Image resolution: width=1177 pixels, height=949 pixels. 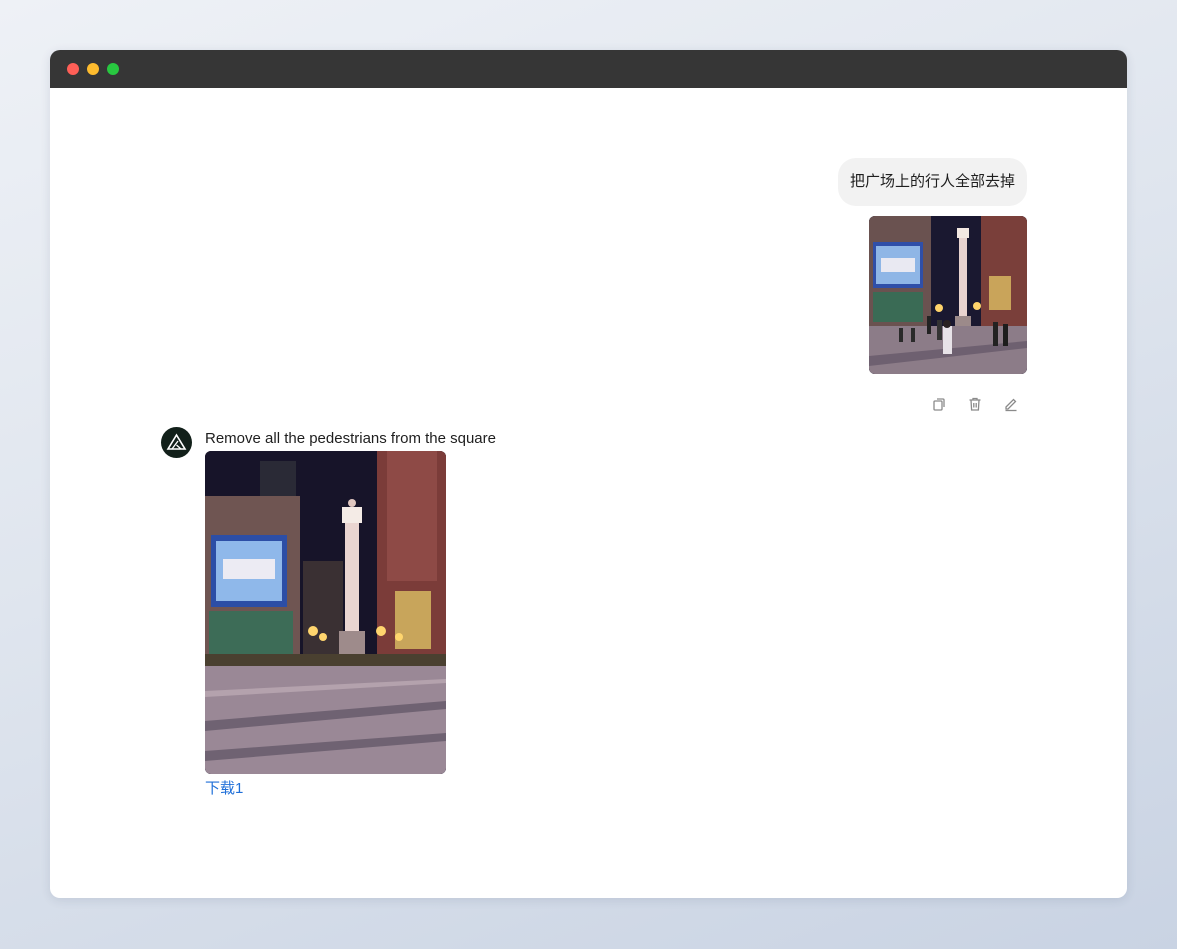 What do you see at coordinates (224, 787) in the screenshot?
I see `download-link: 下载1` at bounding box center [224, 787].